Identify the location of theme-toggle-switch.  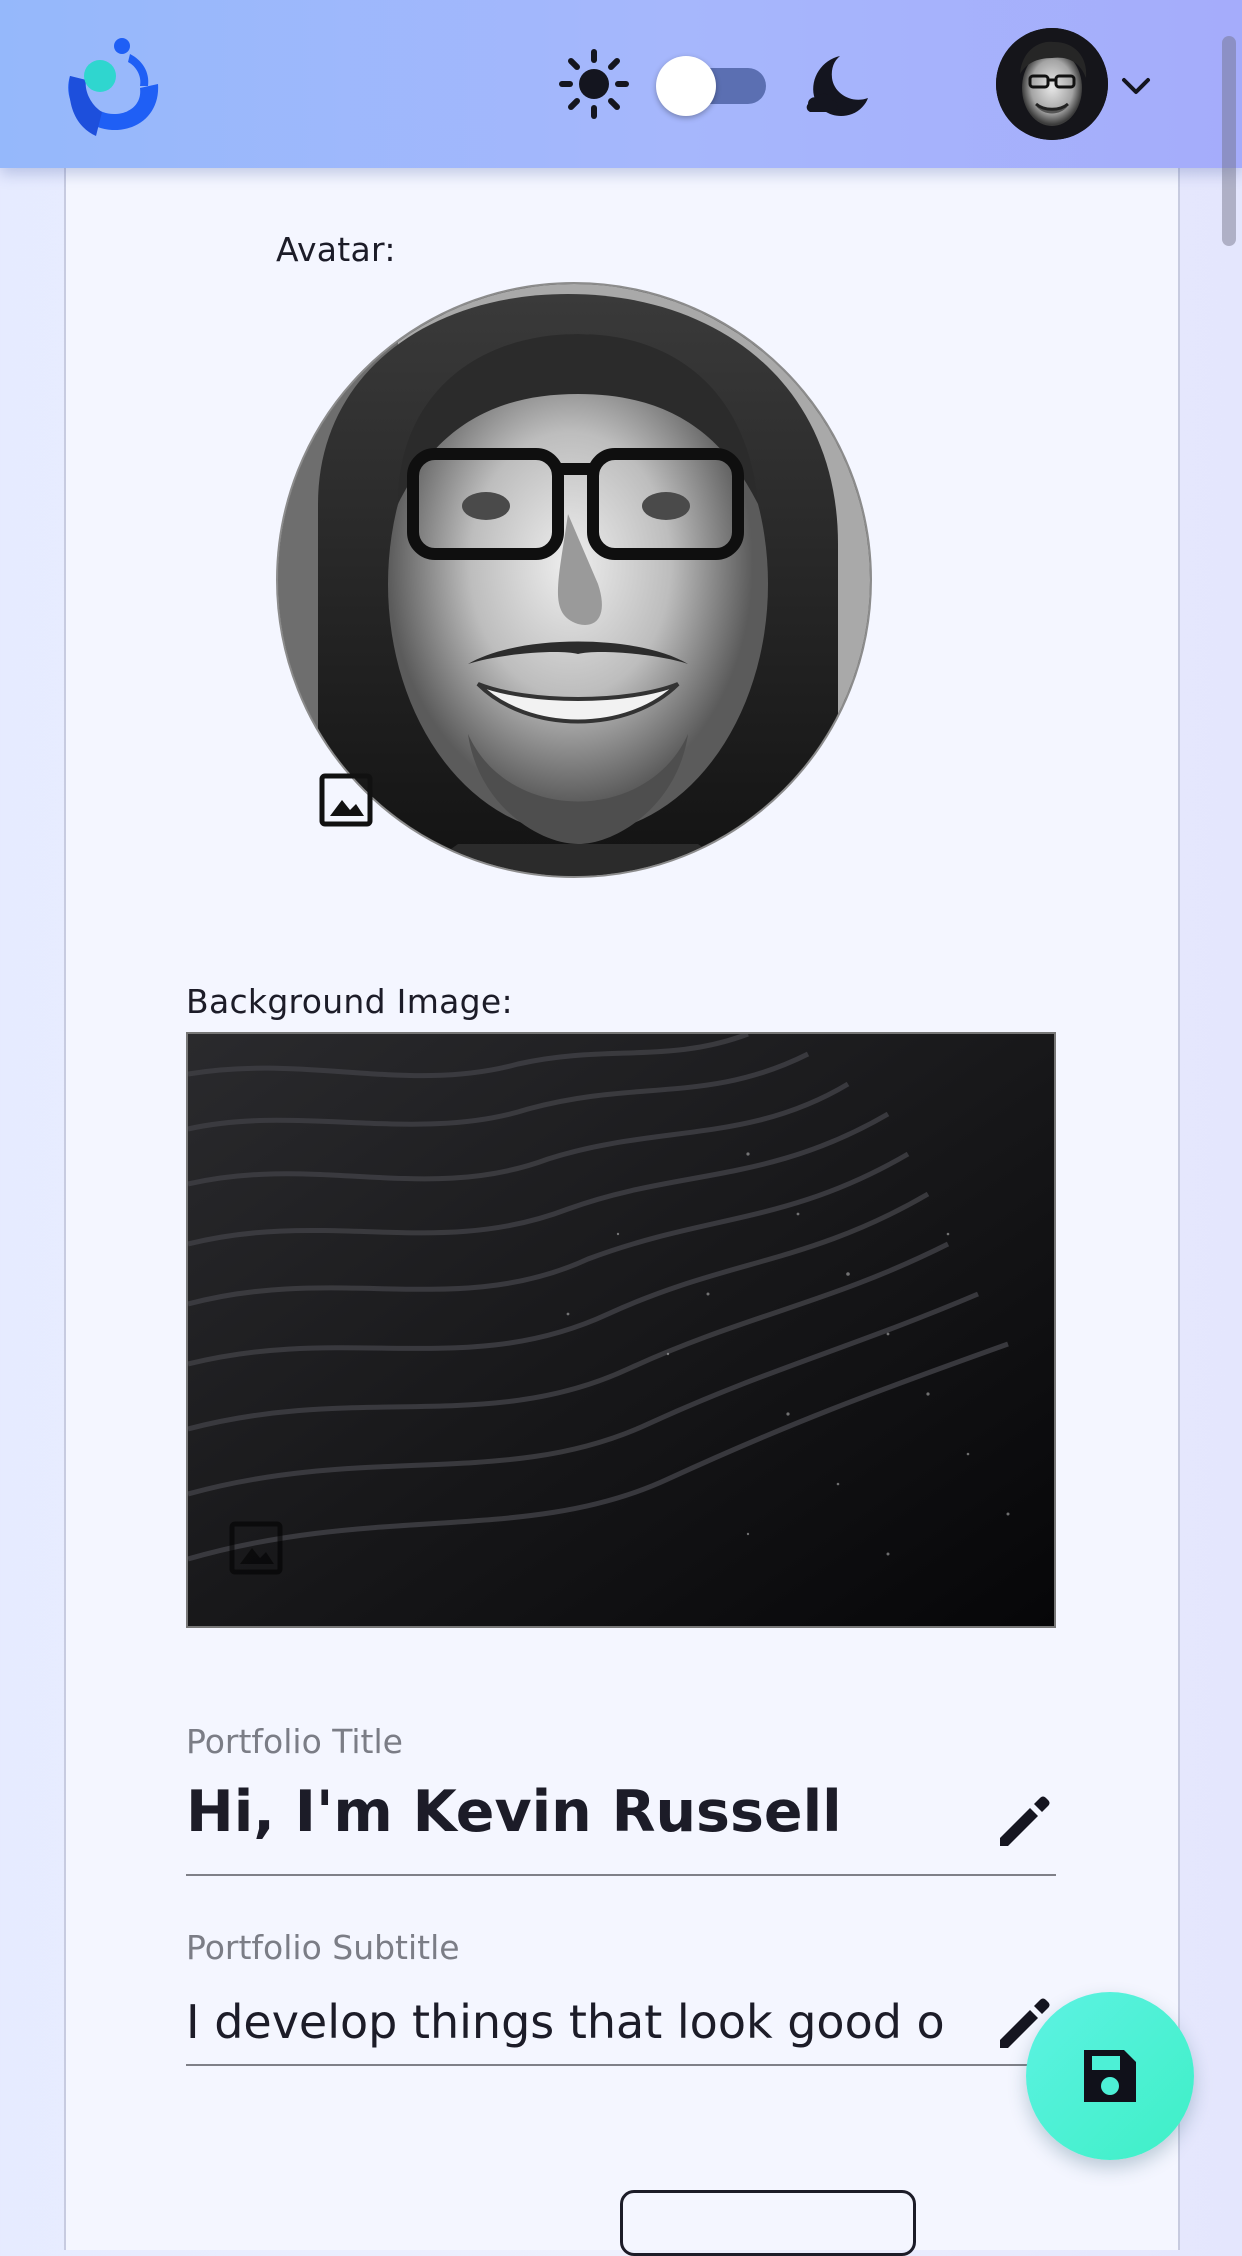
(712, 86).